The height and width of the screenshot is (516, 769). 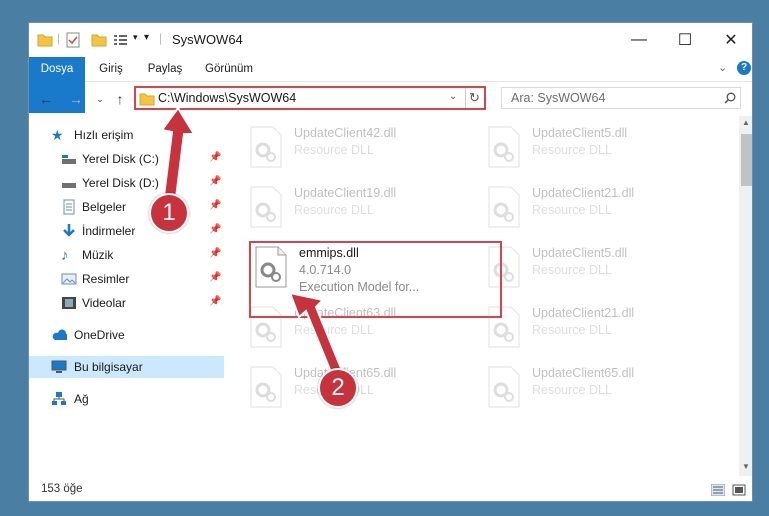 What do you see at coordinates (252, 242) in the screenshot?
I see `annotation-arrows` at bounding box center [252, 242].